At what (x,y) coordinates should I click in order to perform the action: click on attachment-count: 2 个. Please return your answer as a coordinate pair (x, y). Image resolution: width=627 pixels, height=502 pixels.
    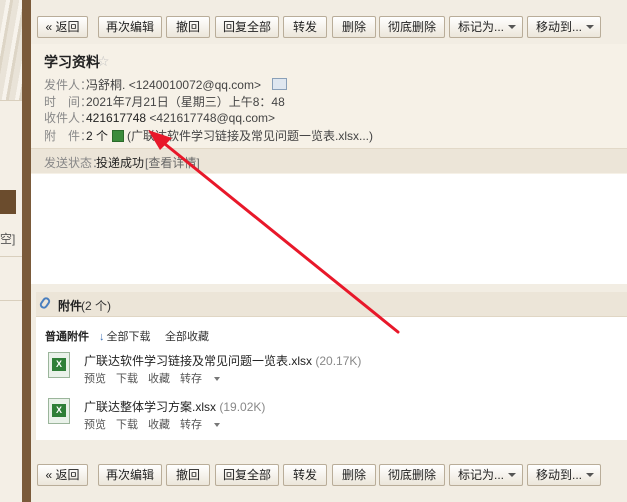
    Looking at the image, I should click on (97, 136).